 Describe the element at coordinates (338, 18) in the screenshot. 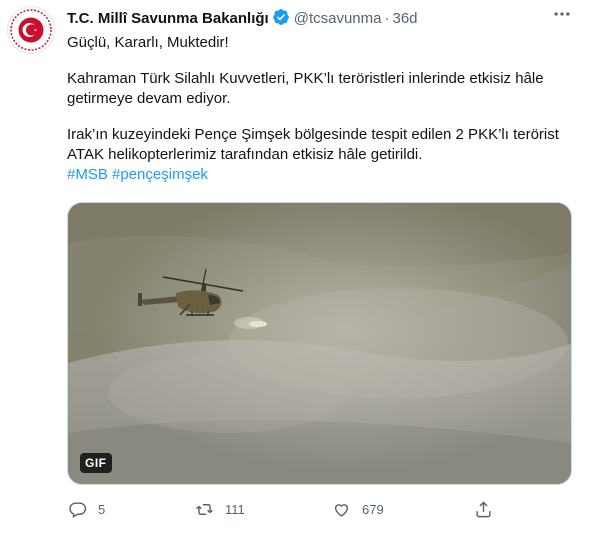

I see `account-handle: @tcsavunma` at that location.